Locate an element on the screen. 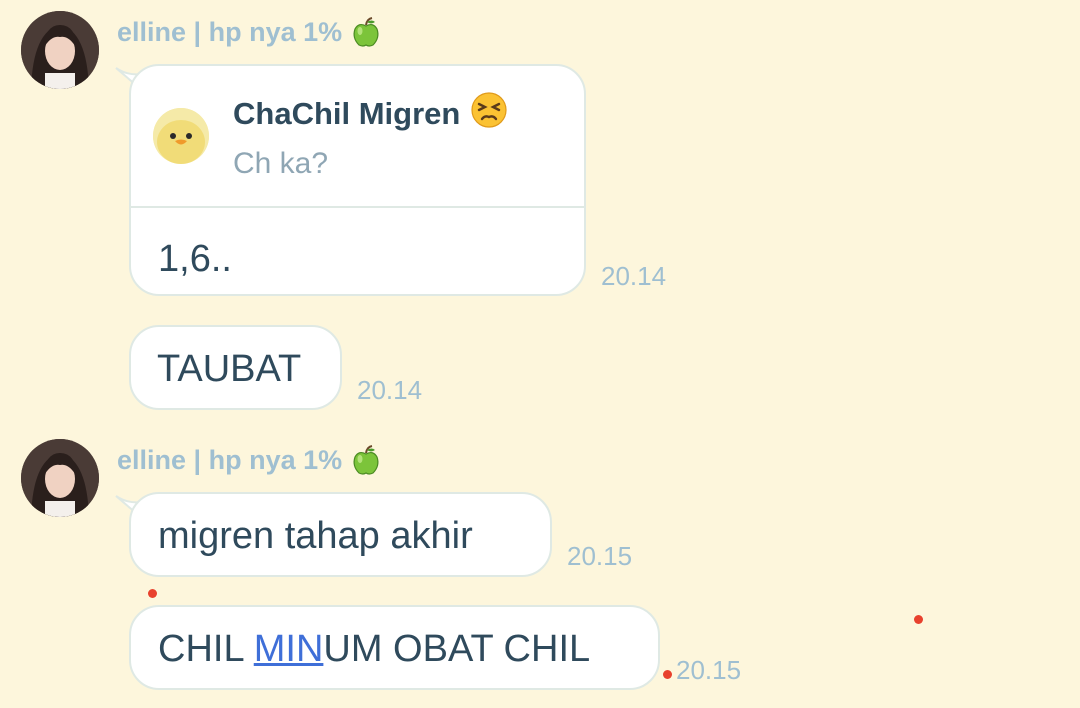 This screenshot has width=1080, height=708. message-link: MIN is located at coordinates (289, 649).